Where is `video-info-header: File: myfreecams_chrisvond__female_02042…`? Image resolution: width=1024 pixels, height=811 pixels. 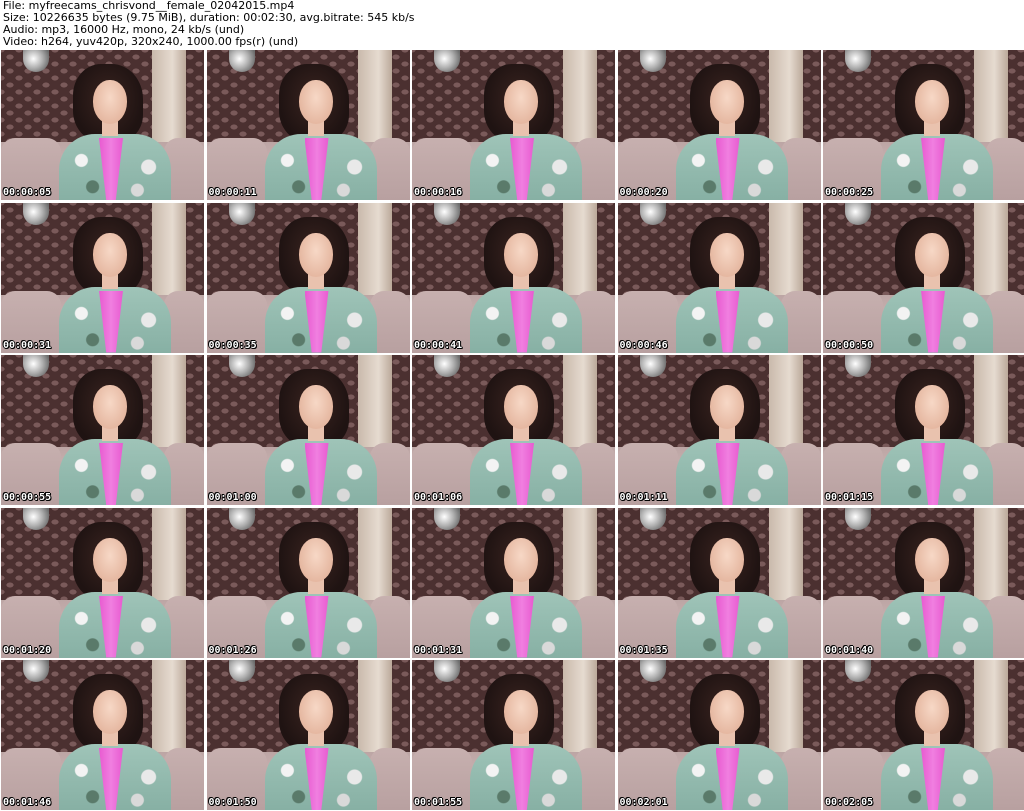 video-info-header: File: myfreecams_chrisvond__female_02042… is located at coordinates (512, 25).